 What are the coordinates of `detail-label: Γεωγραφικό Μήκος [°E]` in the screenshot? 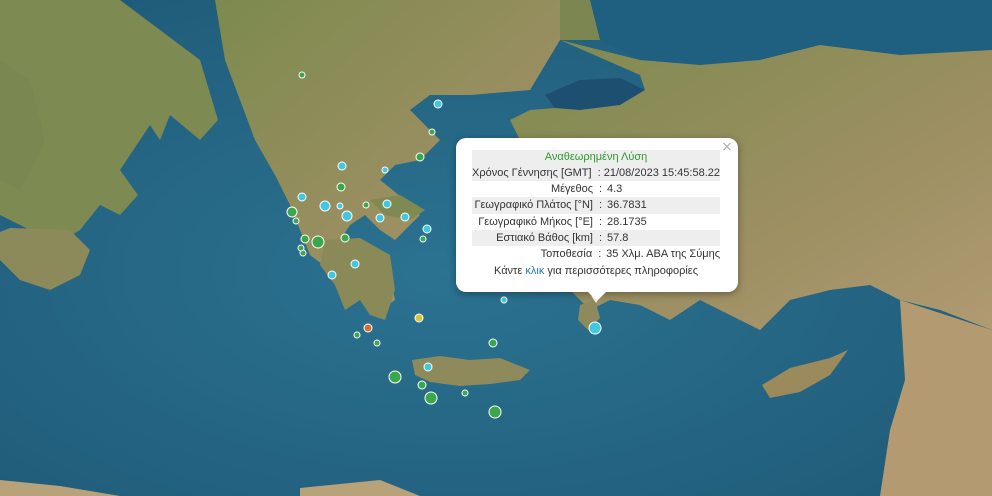 It's located at (535, 221).